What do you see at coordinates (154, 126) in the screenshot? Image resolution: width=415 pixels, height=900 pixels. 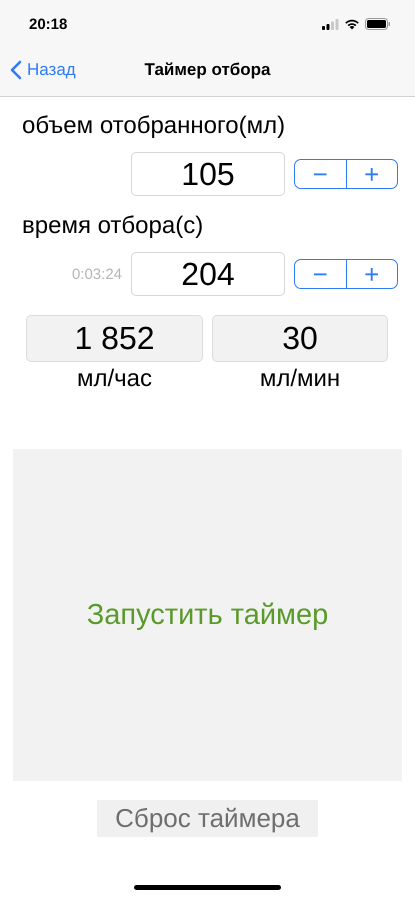 I see `field-label: объем отобранного(мл)` at bounding box center [154, 126].